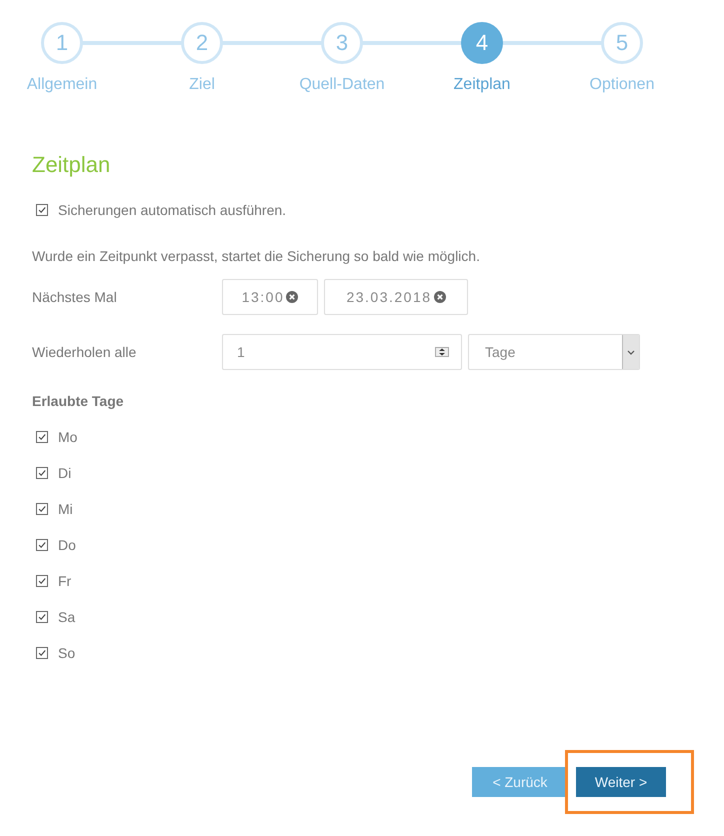 The height and width of the screenshot is (836, 724). What do you see at coordinates (202, 85) in the screenshot?
I see `step-label: Ziel` at bounding box center [202, 85].